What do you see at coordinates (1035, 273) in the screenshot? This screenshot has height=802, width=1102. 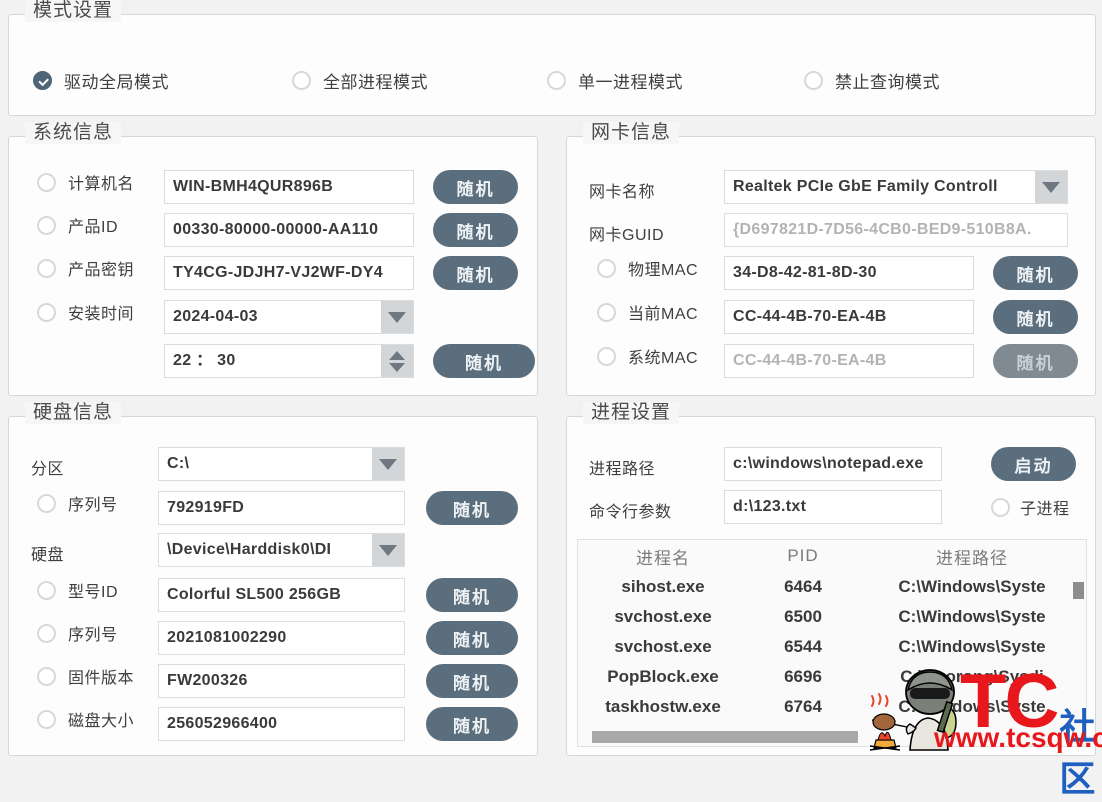 I see `physical-mac-random-button: 随机` at bounding box center [1035, 273].